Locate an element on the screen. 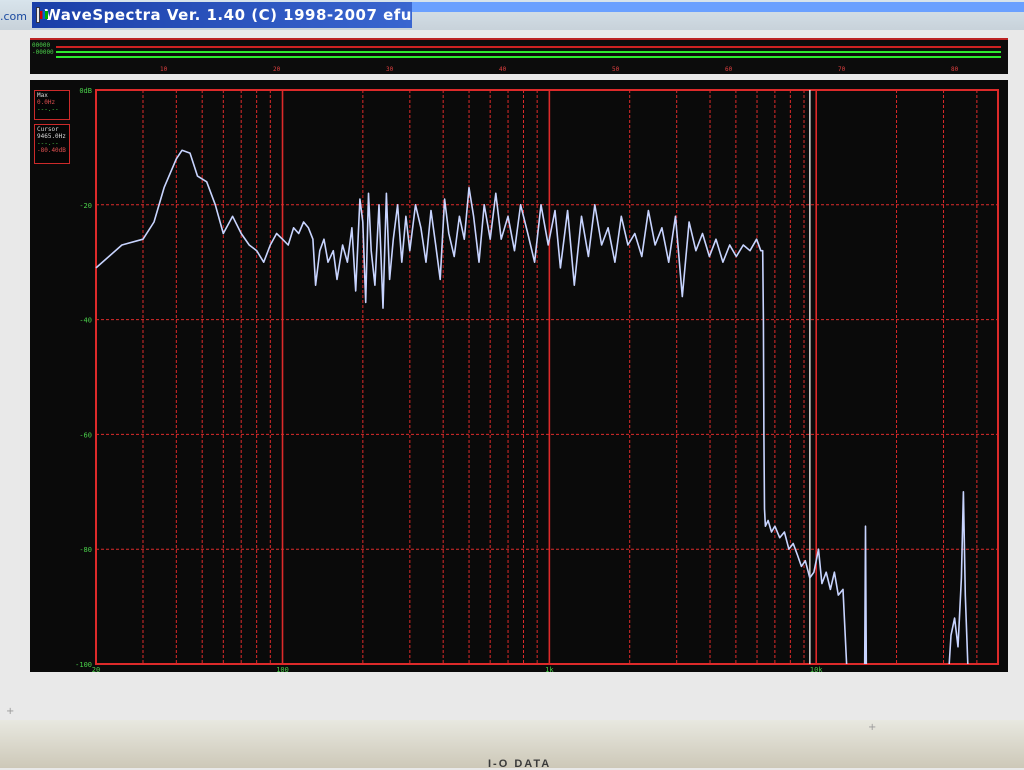 This screenshot has width=1024, height=770. meter-tick-label: 20 is located at coordinates (277, 69).